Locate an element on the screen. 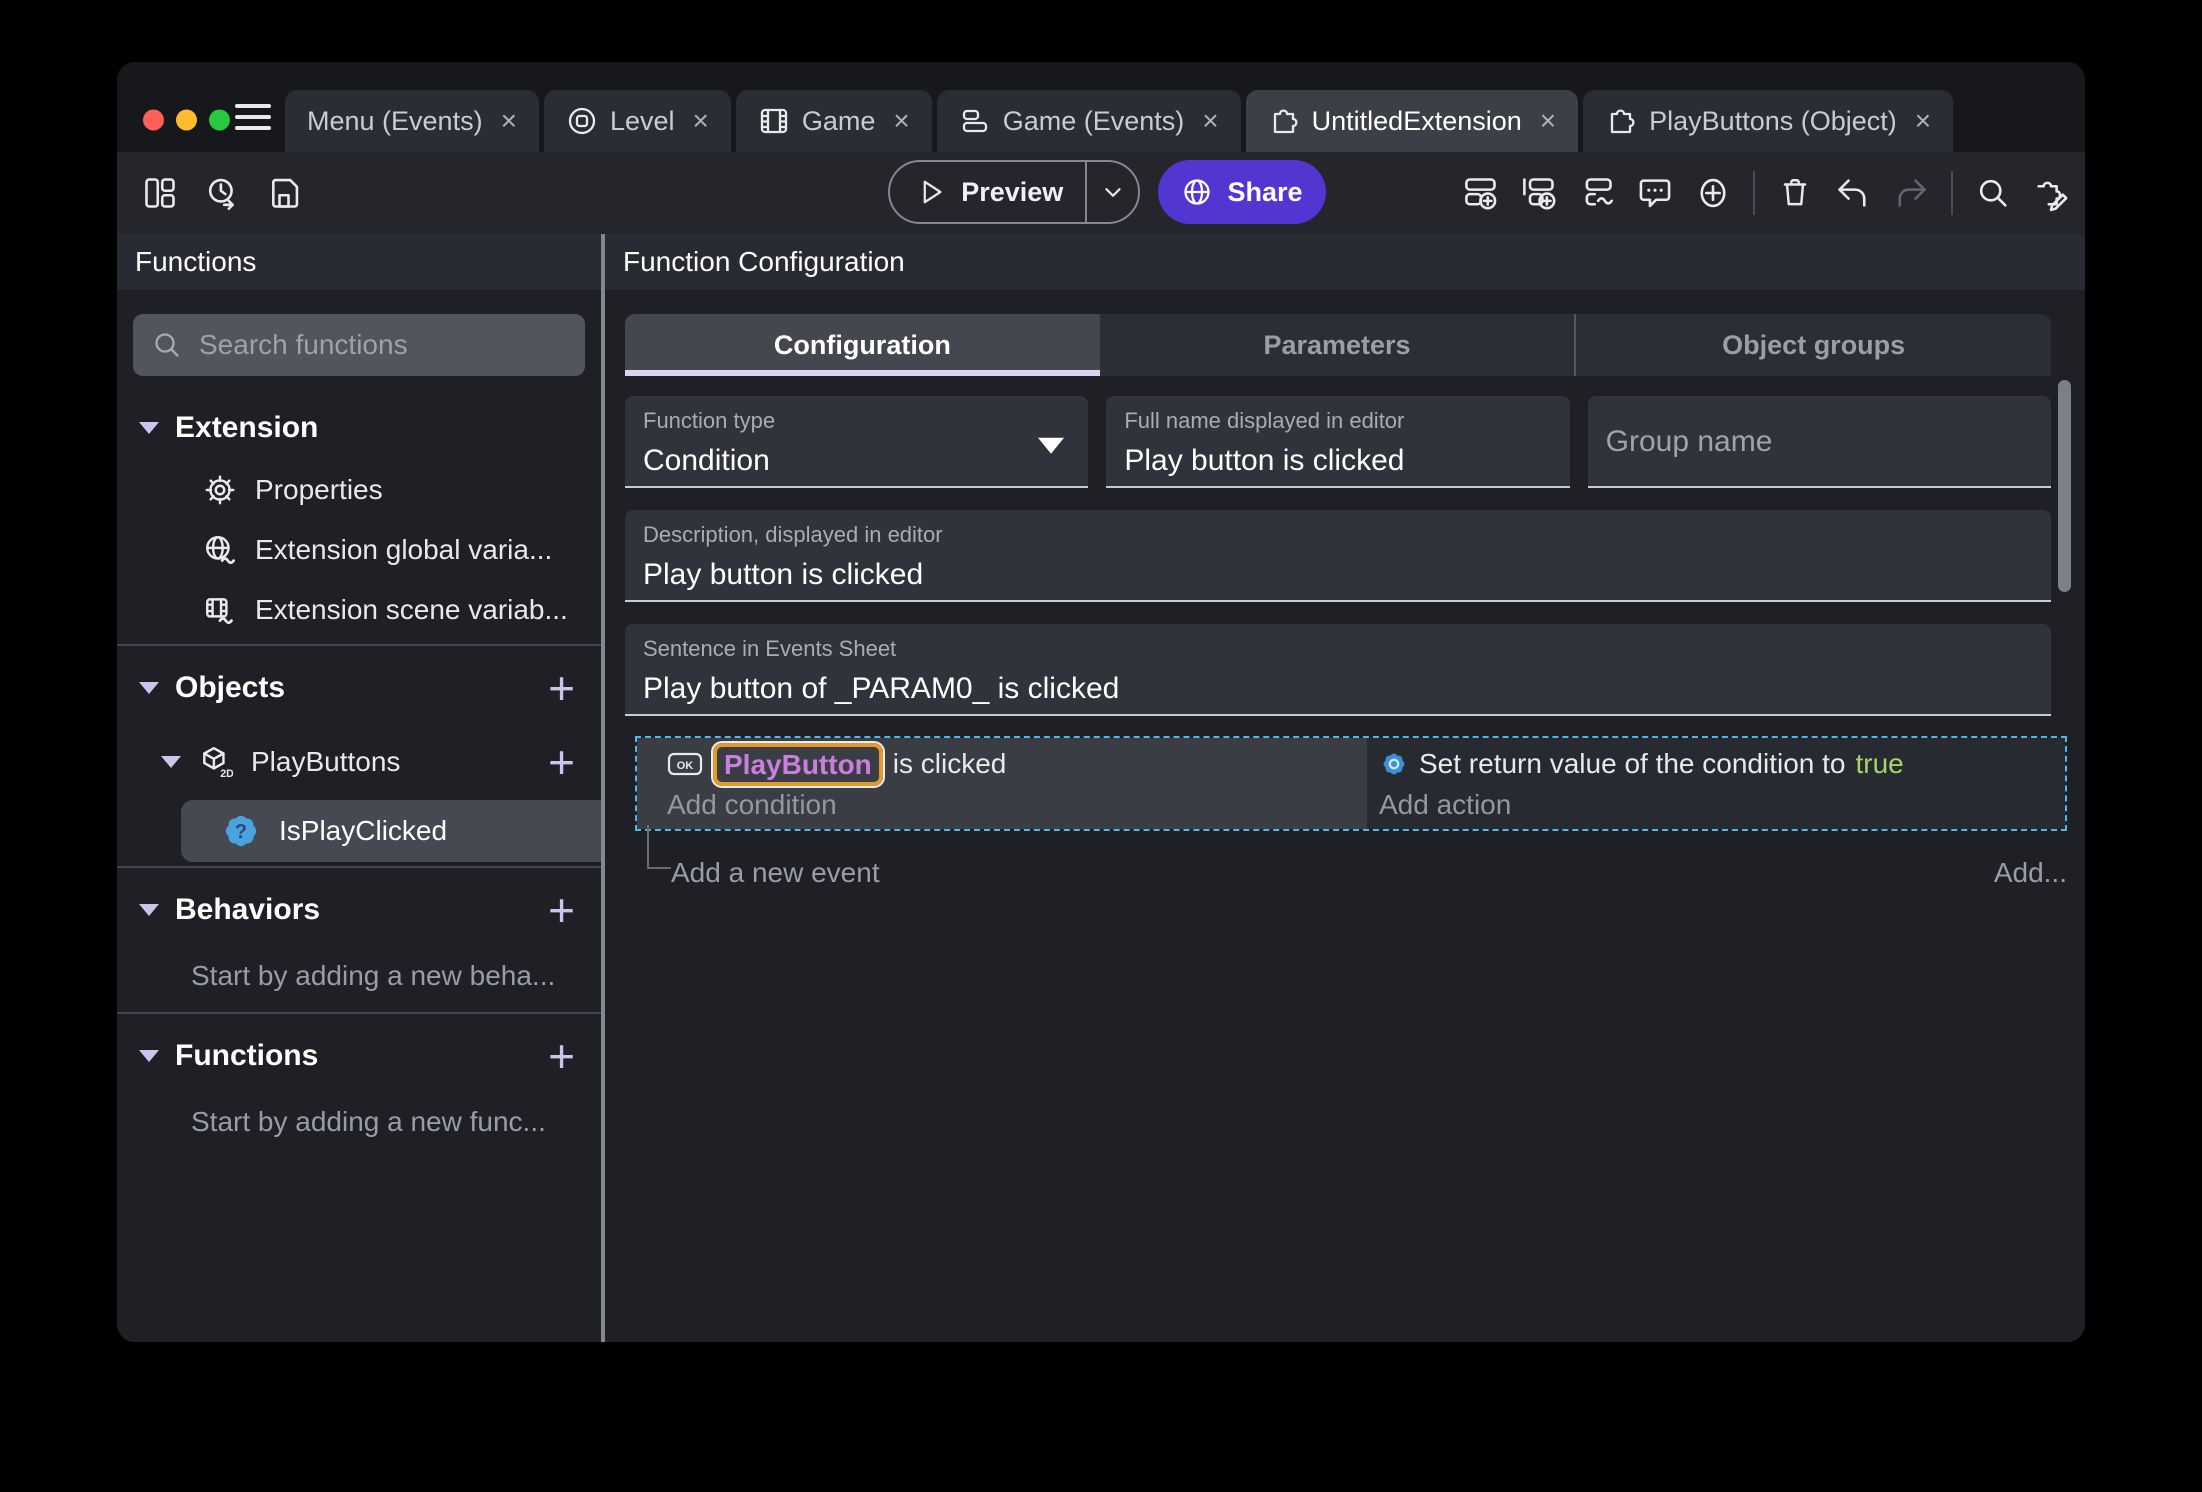  add-new-event-button: Add a new event is located at coordinates (775, 873).